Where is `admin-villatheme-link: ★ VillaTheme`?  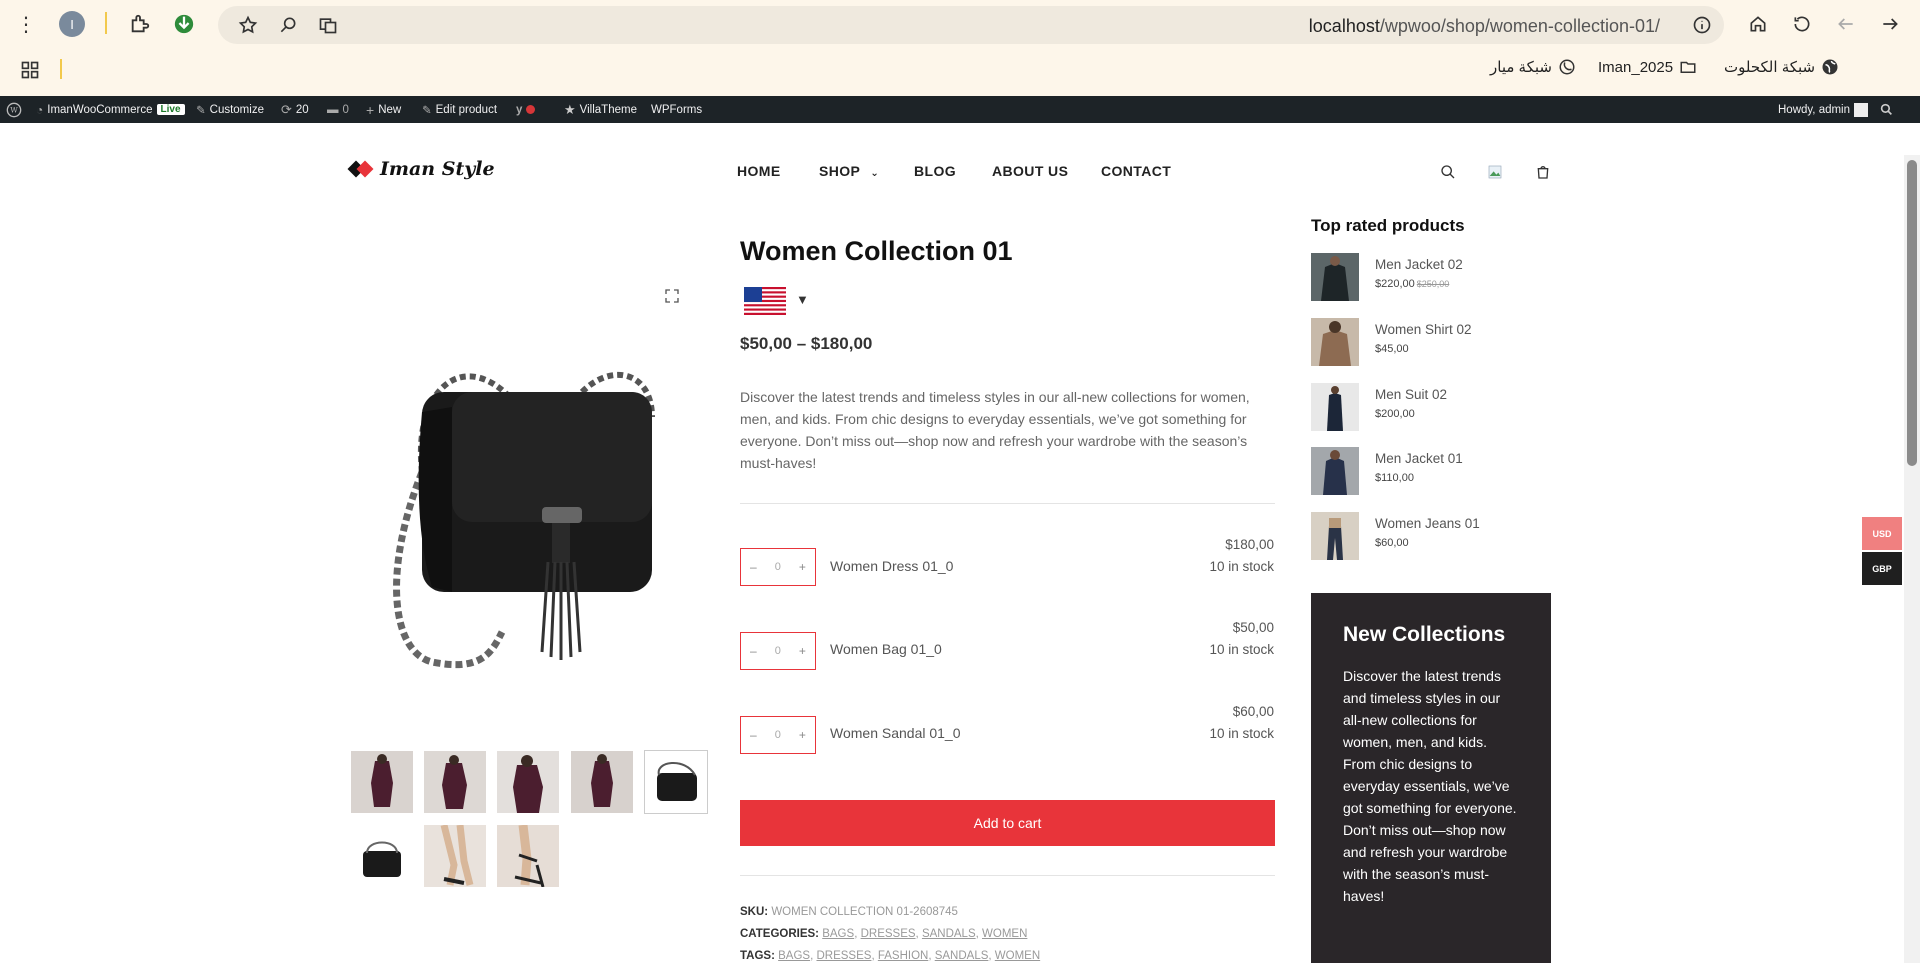
admin-villatheme-link: ★ VillaTheme is located at coordinates (600, 109).